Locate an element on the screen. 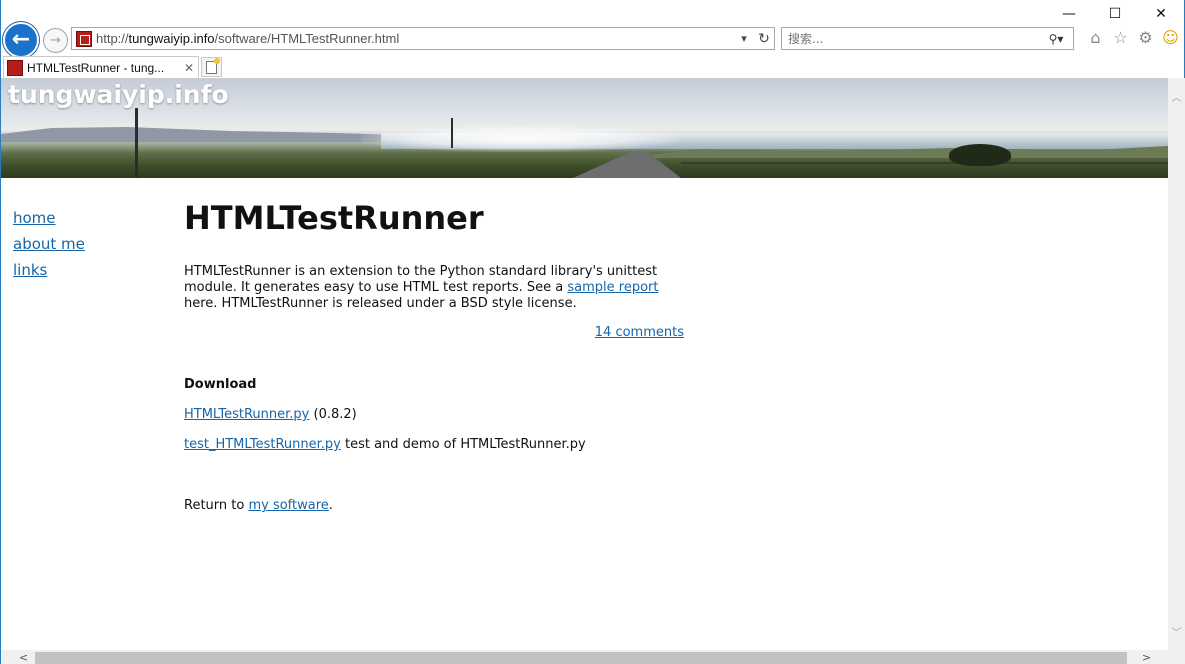 This screenshot has height=664, width=1185. back-arrow-icon: ← is located at coordinates (21, 39).